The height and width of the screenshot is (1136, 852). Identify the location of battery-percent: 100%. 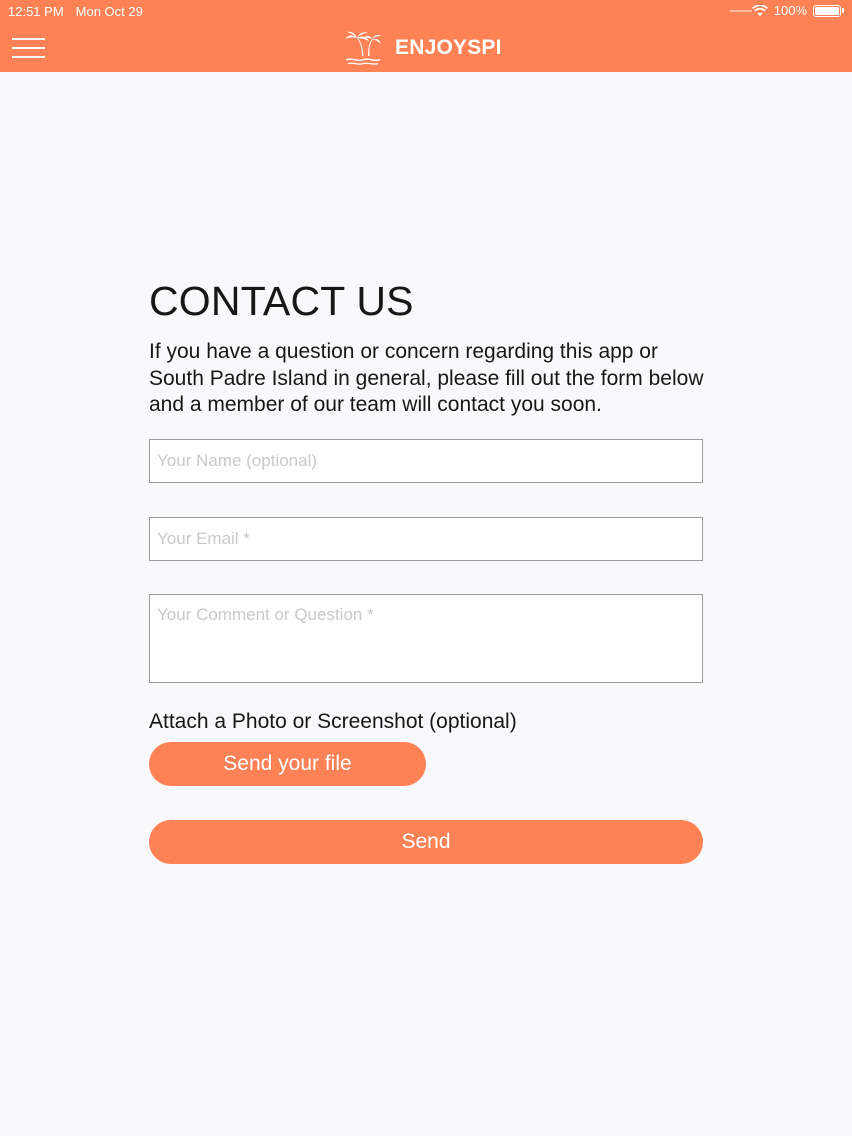
(790, 10).